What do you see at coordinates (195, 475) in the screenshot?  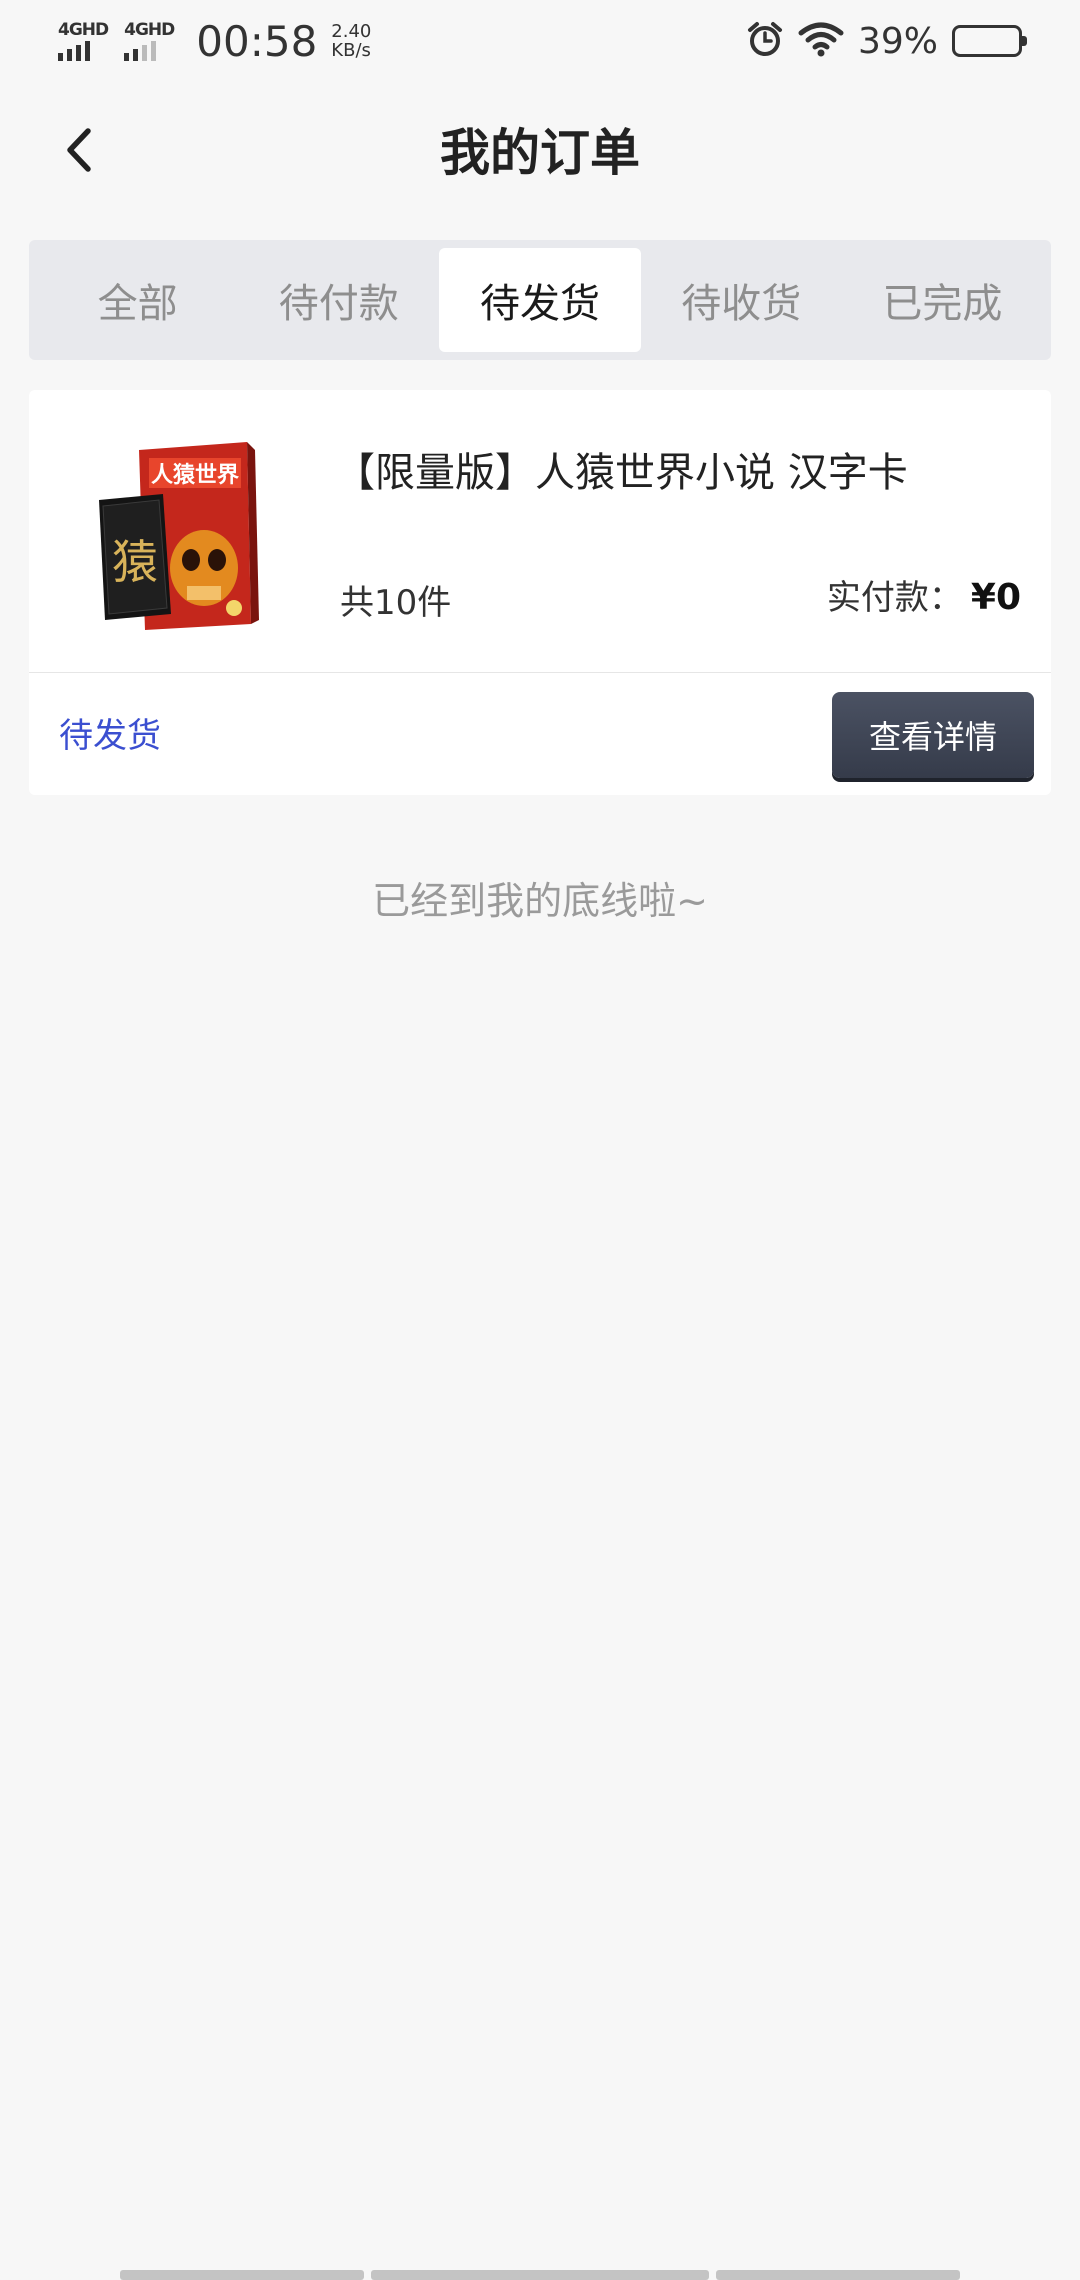 I see `book-cover-title: 人猿世界` at bounding box center [195, 475].